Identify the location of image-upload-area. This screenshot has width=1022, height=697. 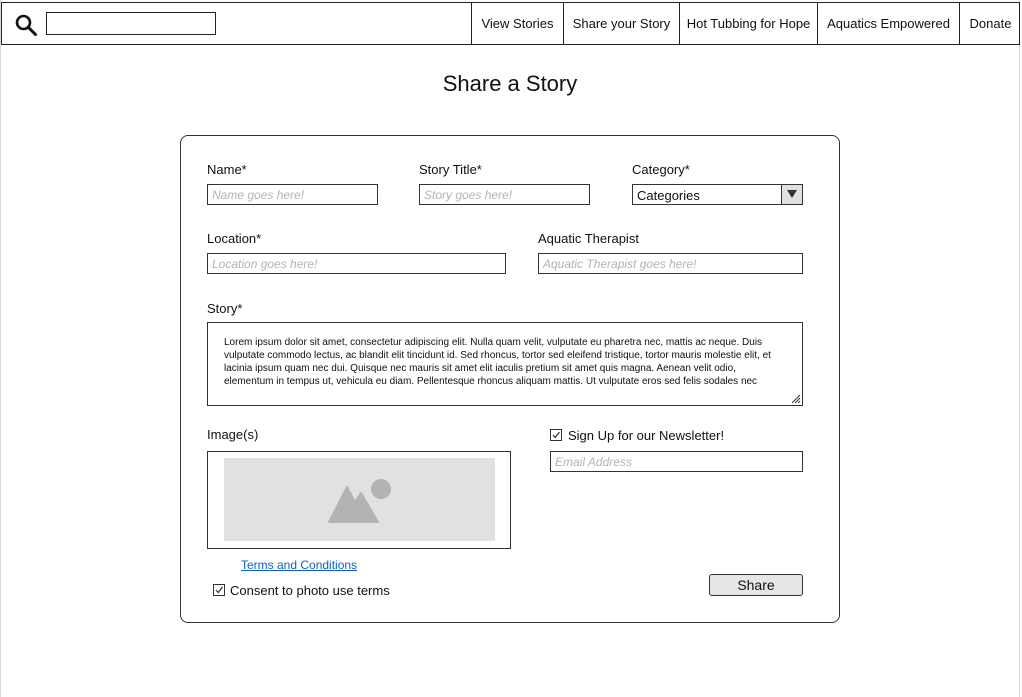
(359, 500).